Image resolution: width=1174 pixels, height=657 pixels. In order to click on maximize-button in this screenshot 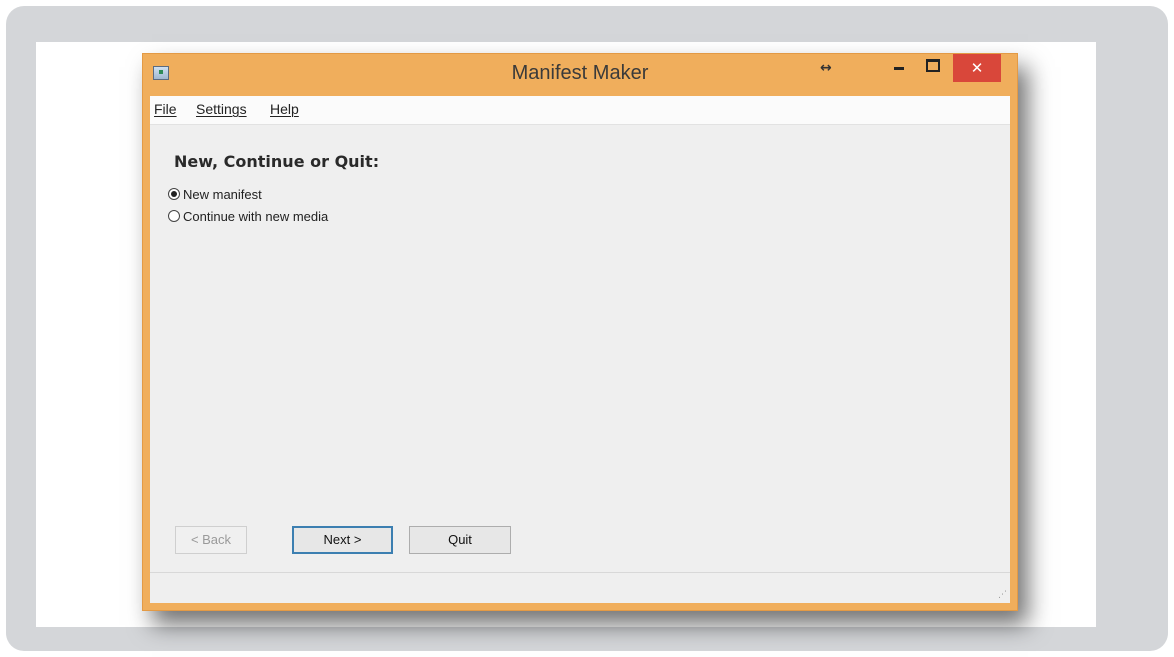, I will do `click(933, 68)`.